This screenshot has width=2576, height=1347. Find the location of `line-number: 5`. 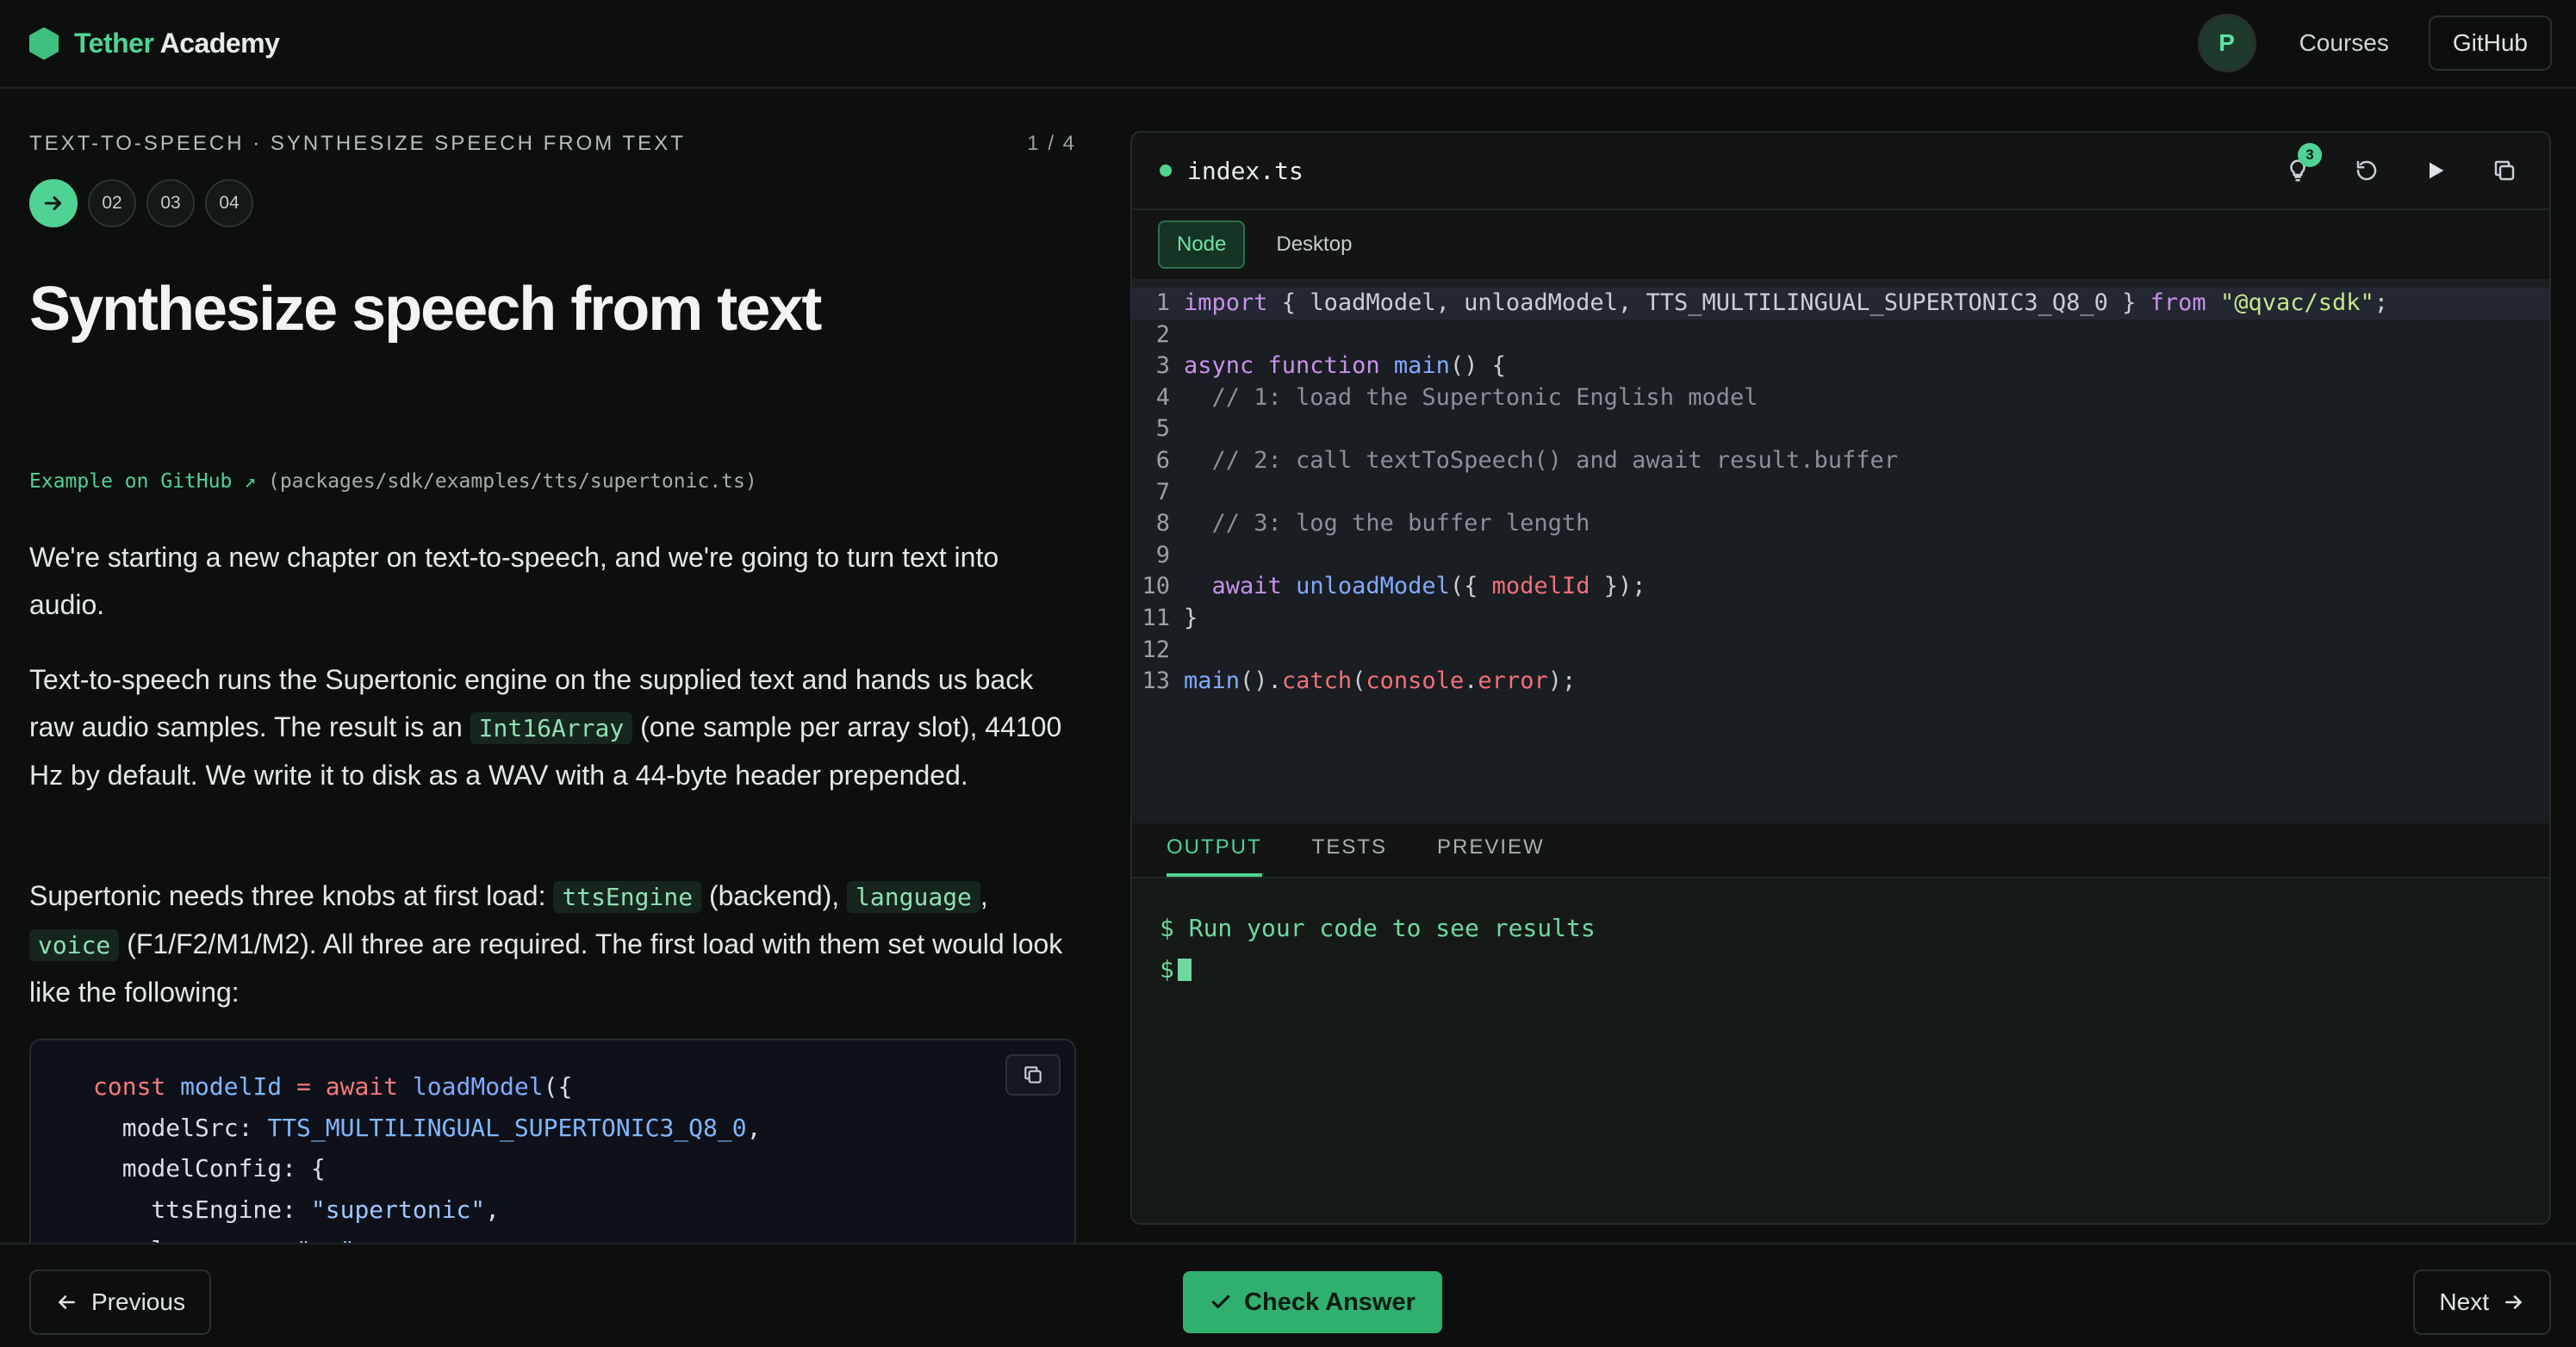

line-number: 5 is located at coordinates (1163, 429).